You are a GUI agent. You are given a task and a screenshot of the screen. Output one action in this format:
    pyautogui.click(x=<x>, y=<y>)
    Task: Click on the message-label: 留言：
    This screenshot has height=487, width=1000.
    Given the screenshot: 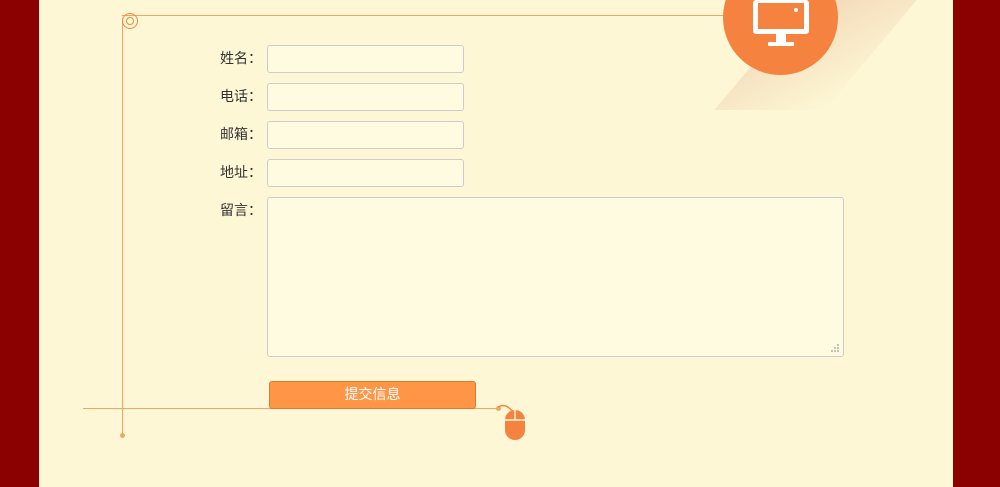 What is the action you would take?
    pyautogui.click(x=241, y=211)
    